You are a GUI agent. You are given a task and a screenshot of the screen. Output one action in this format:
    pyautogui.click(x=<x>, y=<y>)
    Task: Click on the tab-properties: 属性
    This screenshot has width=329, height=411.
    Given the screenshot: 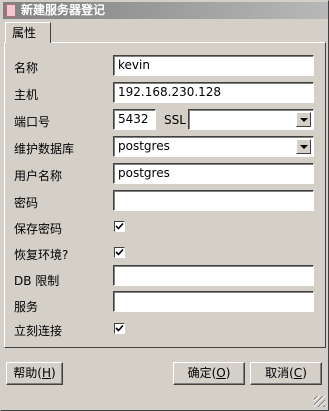 What is the action you would take?
    pyautogui.click(x=28, y=32)
    